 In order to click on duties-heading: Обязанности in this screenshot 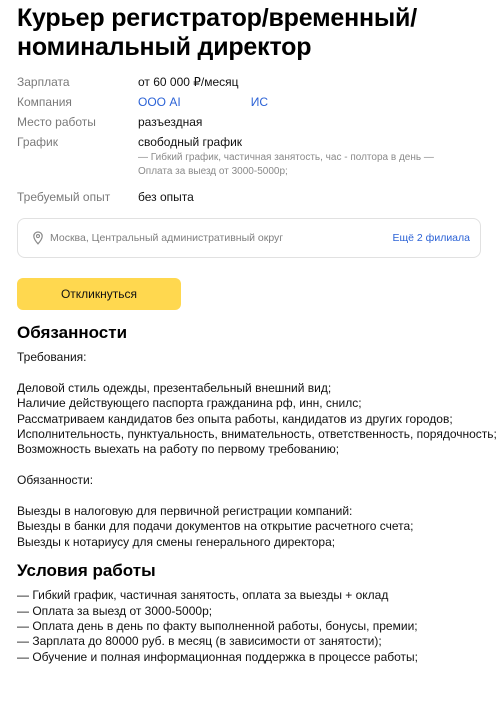, I will do `click(72, 332)`.